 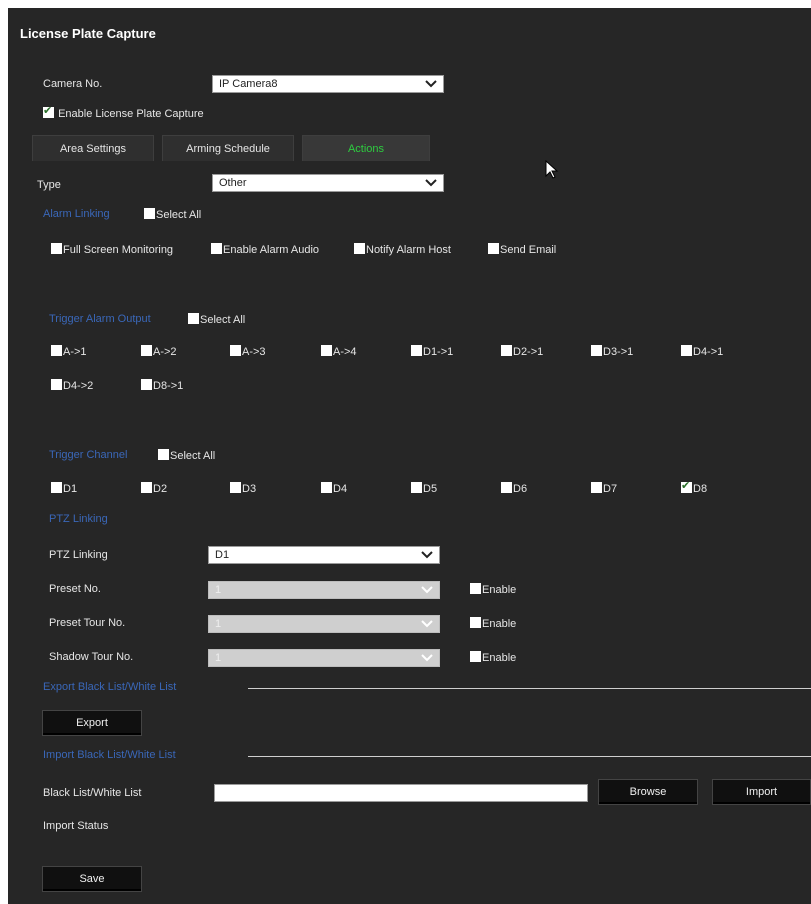 What do you see at coordinates (168, 386) in the screenshot?
I see `option-label: D8->1` at bounding box center [168, 386].